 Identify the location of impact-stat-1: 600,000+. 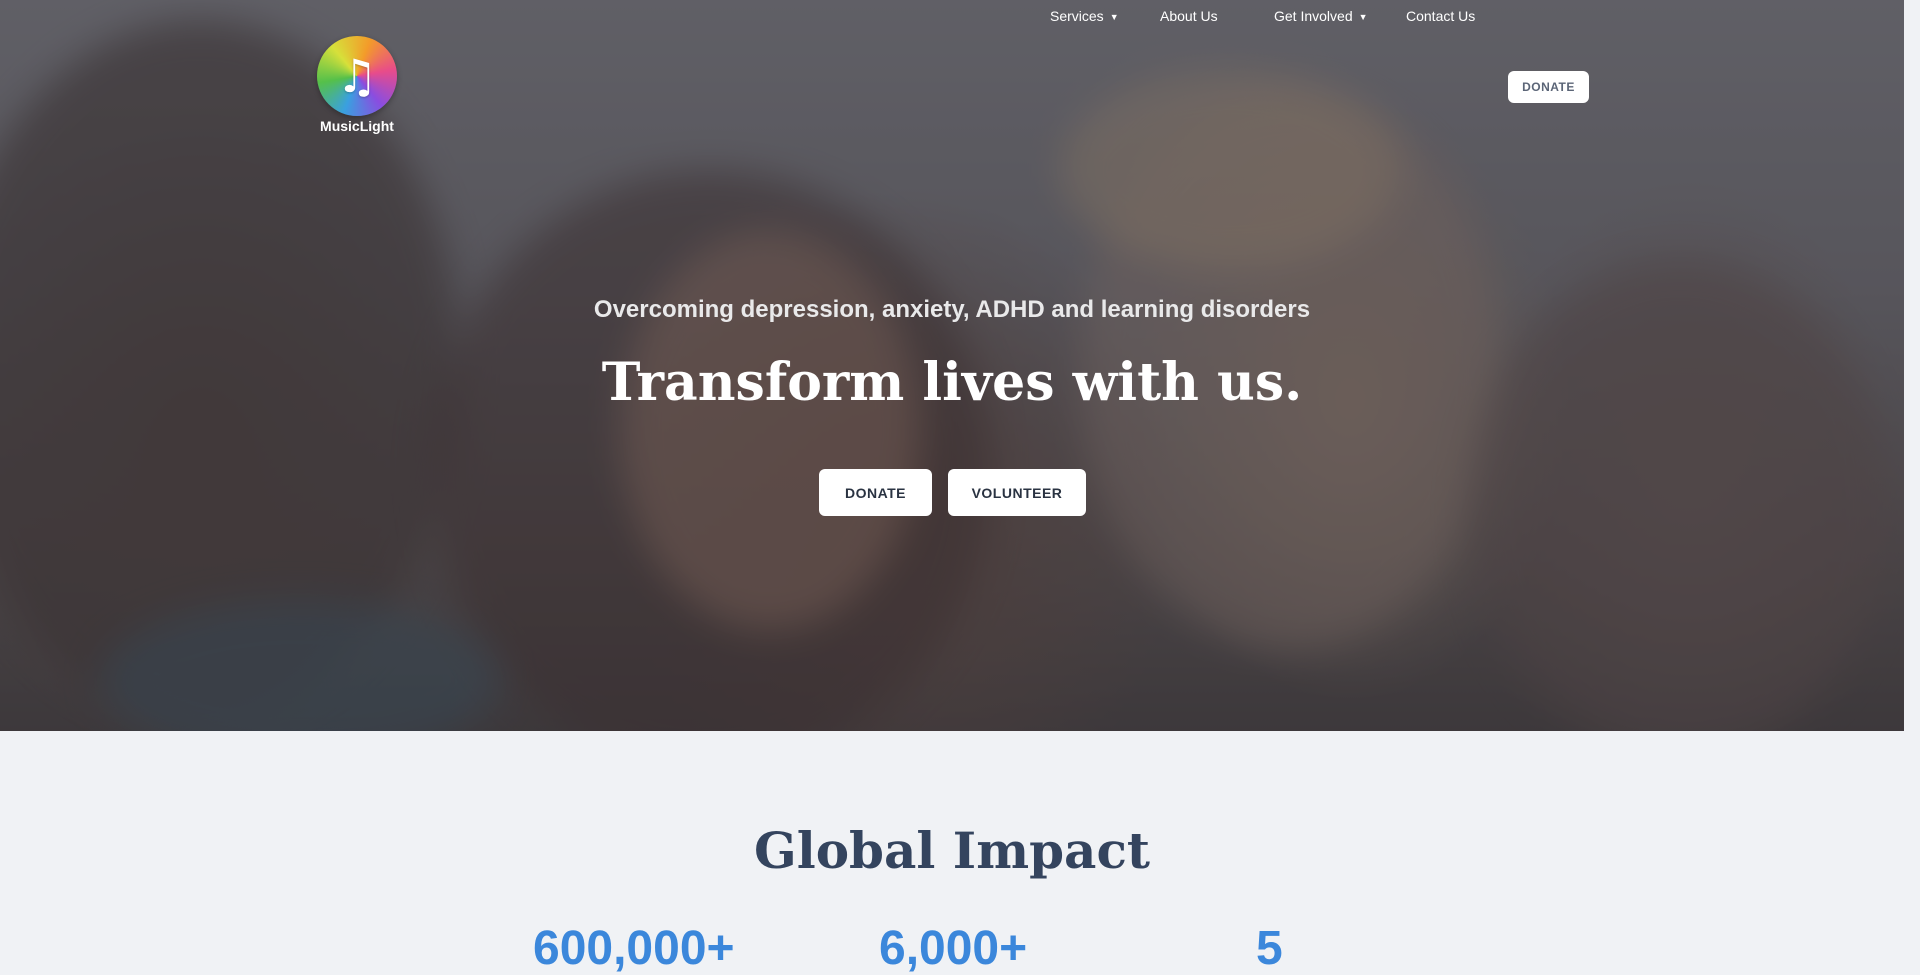
(634, 948).